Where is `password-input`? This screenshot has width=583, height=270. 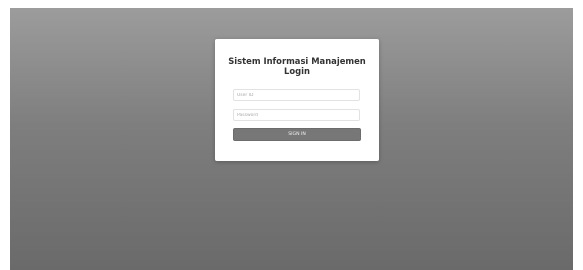
password-input is located at coordinates (296, 115).